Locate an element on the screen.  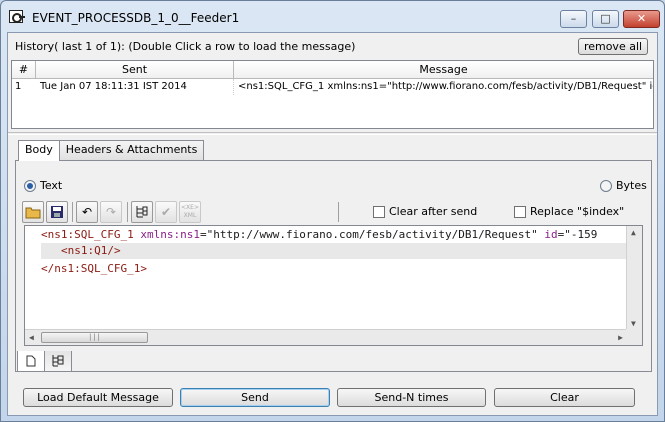
scroll-corner is located at coordinates (634, 337).